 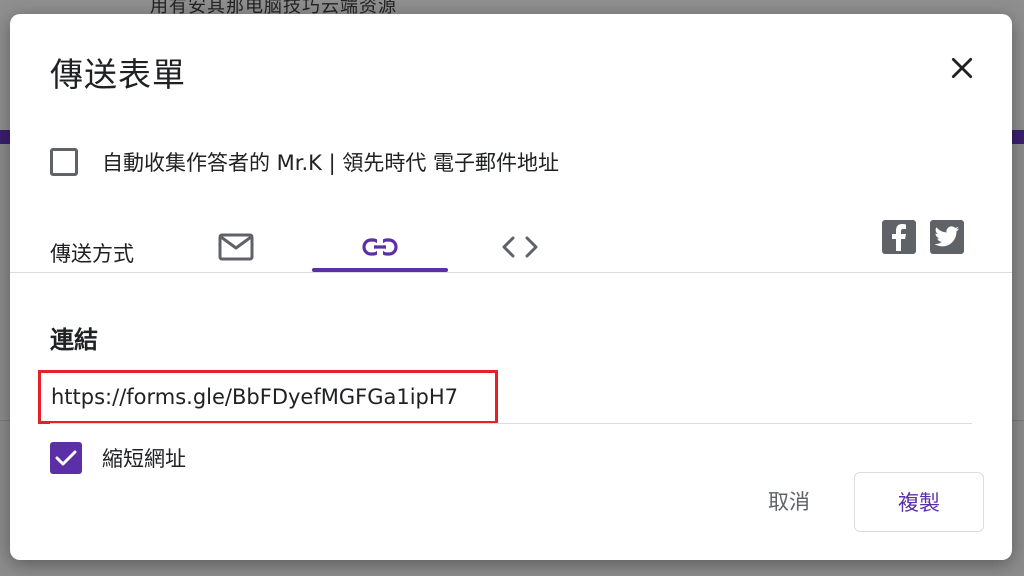 What do you see at coordinates (74, 340) in the screenshot?
I see `link-section-title: 連結` at bounding box center [74, 340].